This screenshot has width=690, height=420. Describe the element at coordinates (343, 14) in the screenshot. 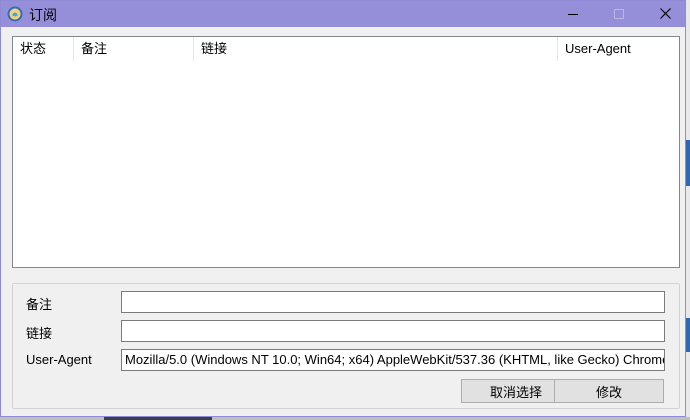

I see `title-bar: 订阅` at that location.